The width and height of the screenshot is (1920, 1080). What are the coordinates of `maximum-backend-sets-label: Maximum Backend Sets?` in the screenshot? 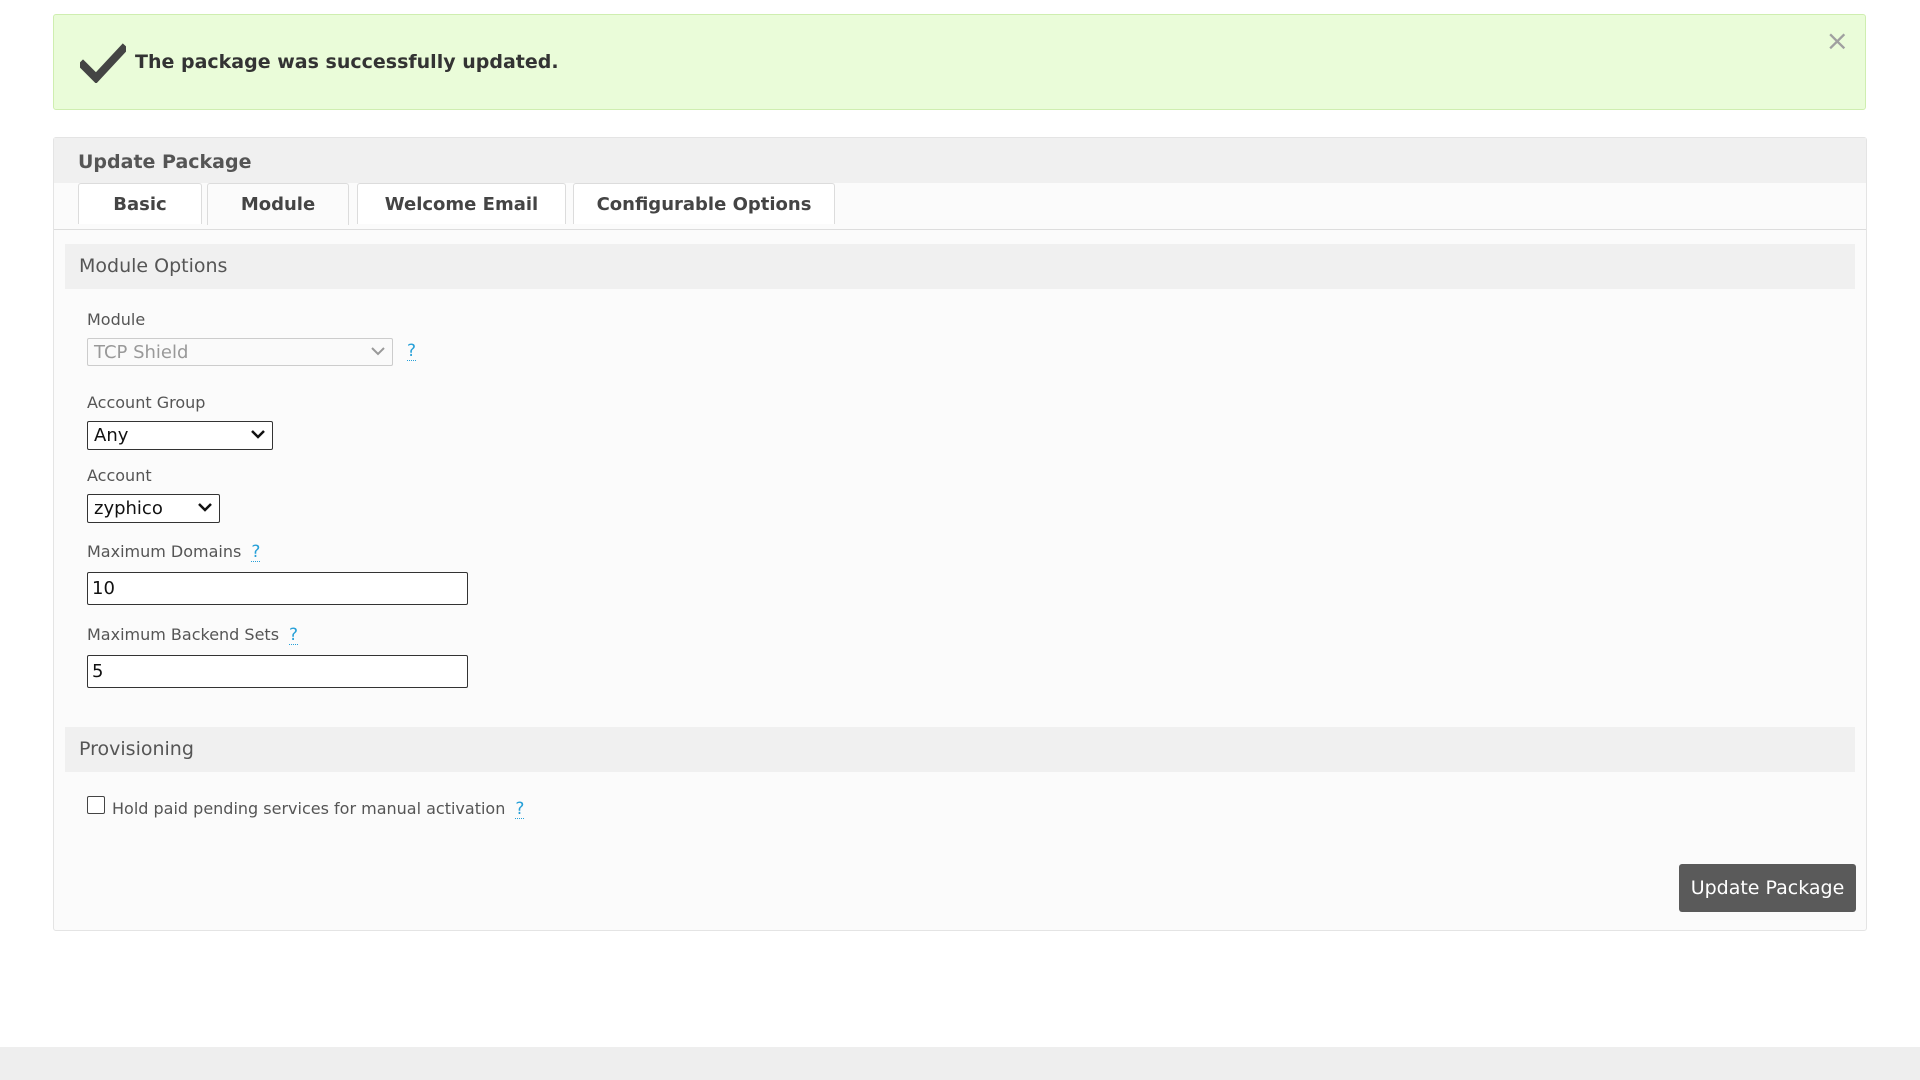 It's located at (193, 635).